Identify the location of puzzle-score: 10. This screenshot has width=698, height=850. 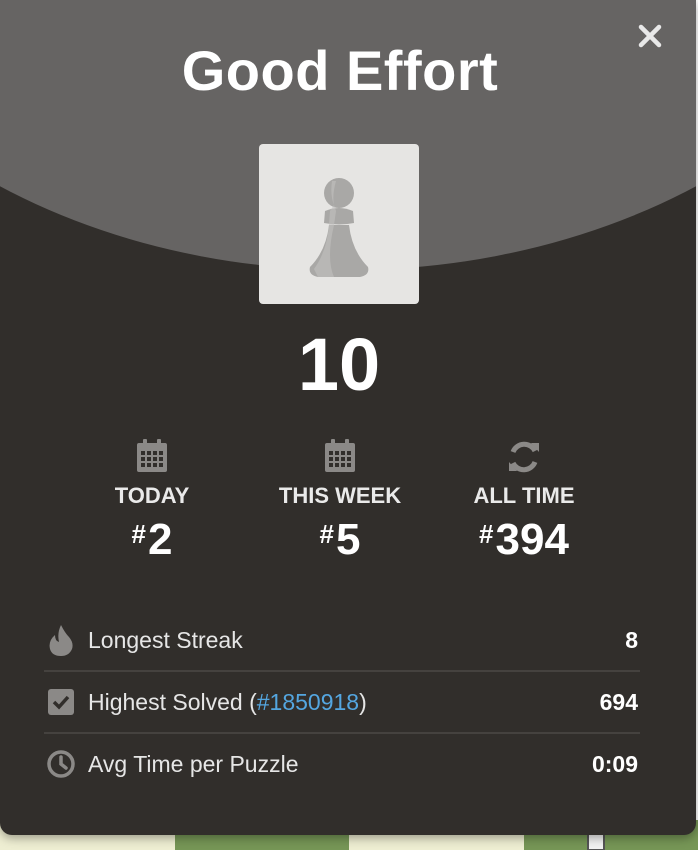
(339, 364).